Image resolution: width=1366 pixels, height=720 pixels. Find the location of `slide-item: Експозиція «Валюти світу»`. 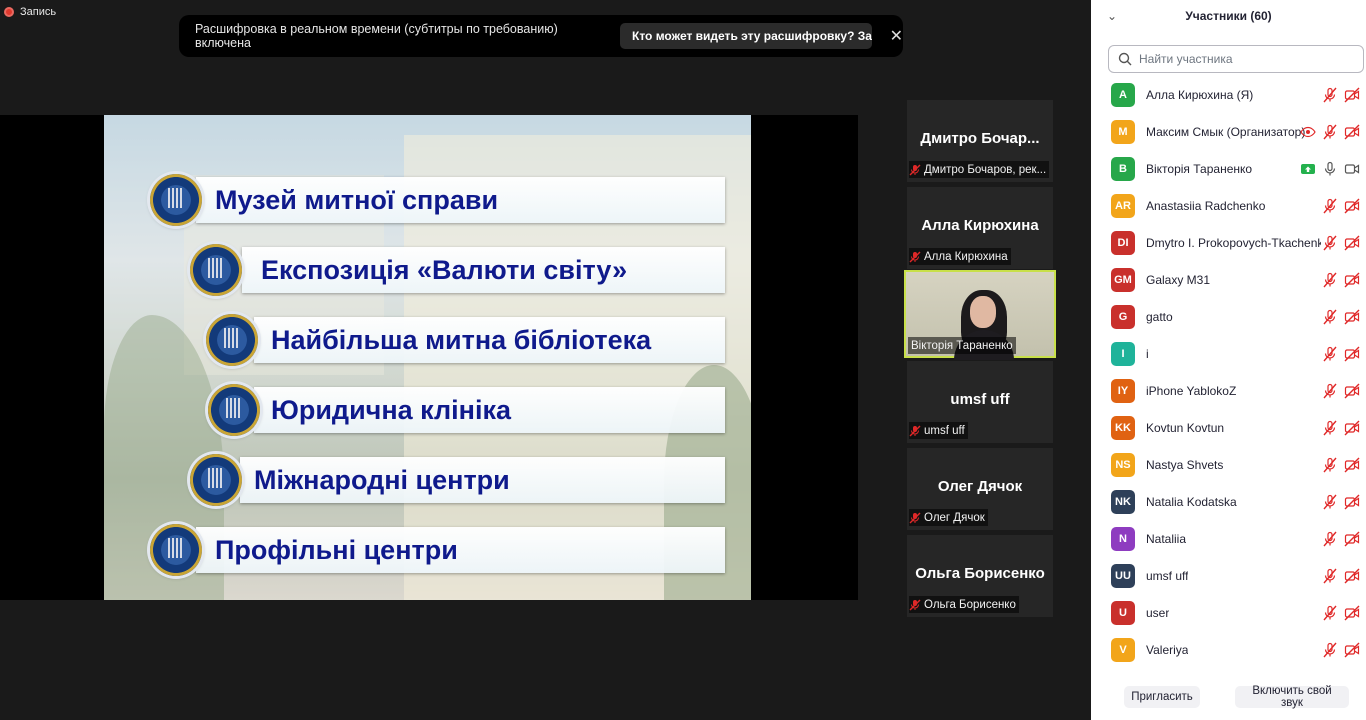

slide-item: Експозиція «Валюти світу» is located at coordinates (483, 270).